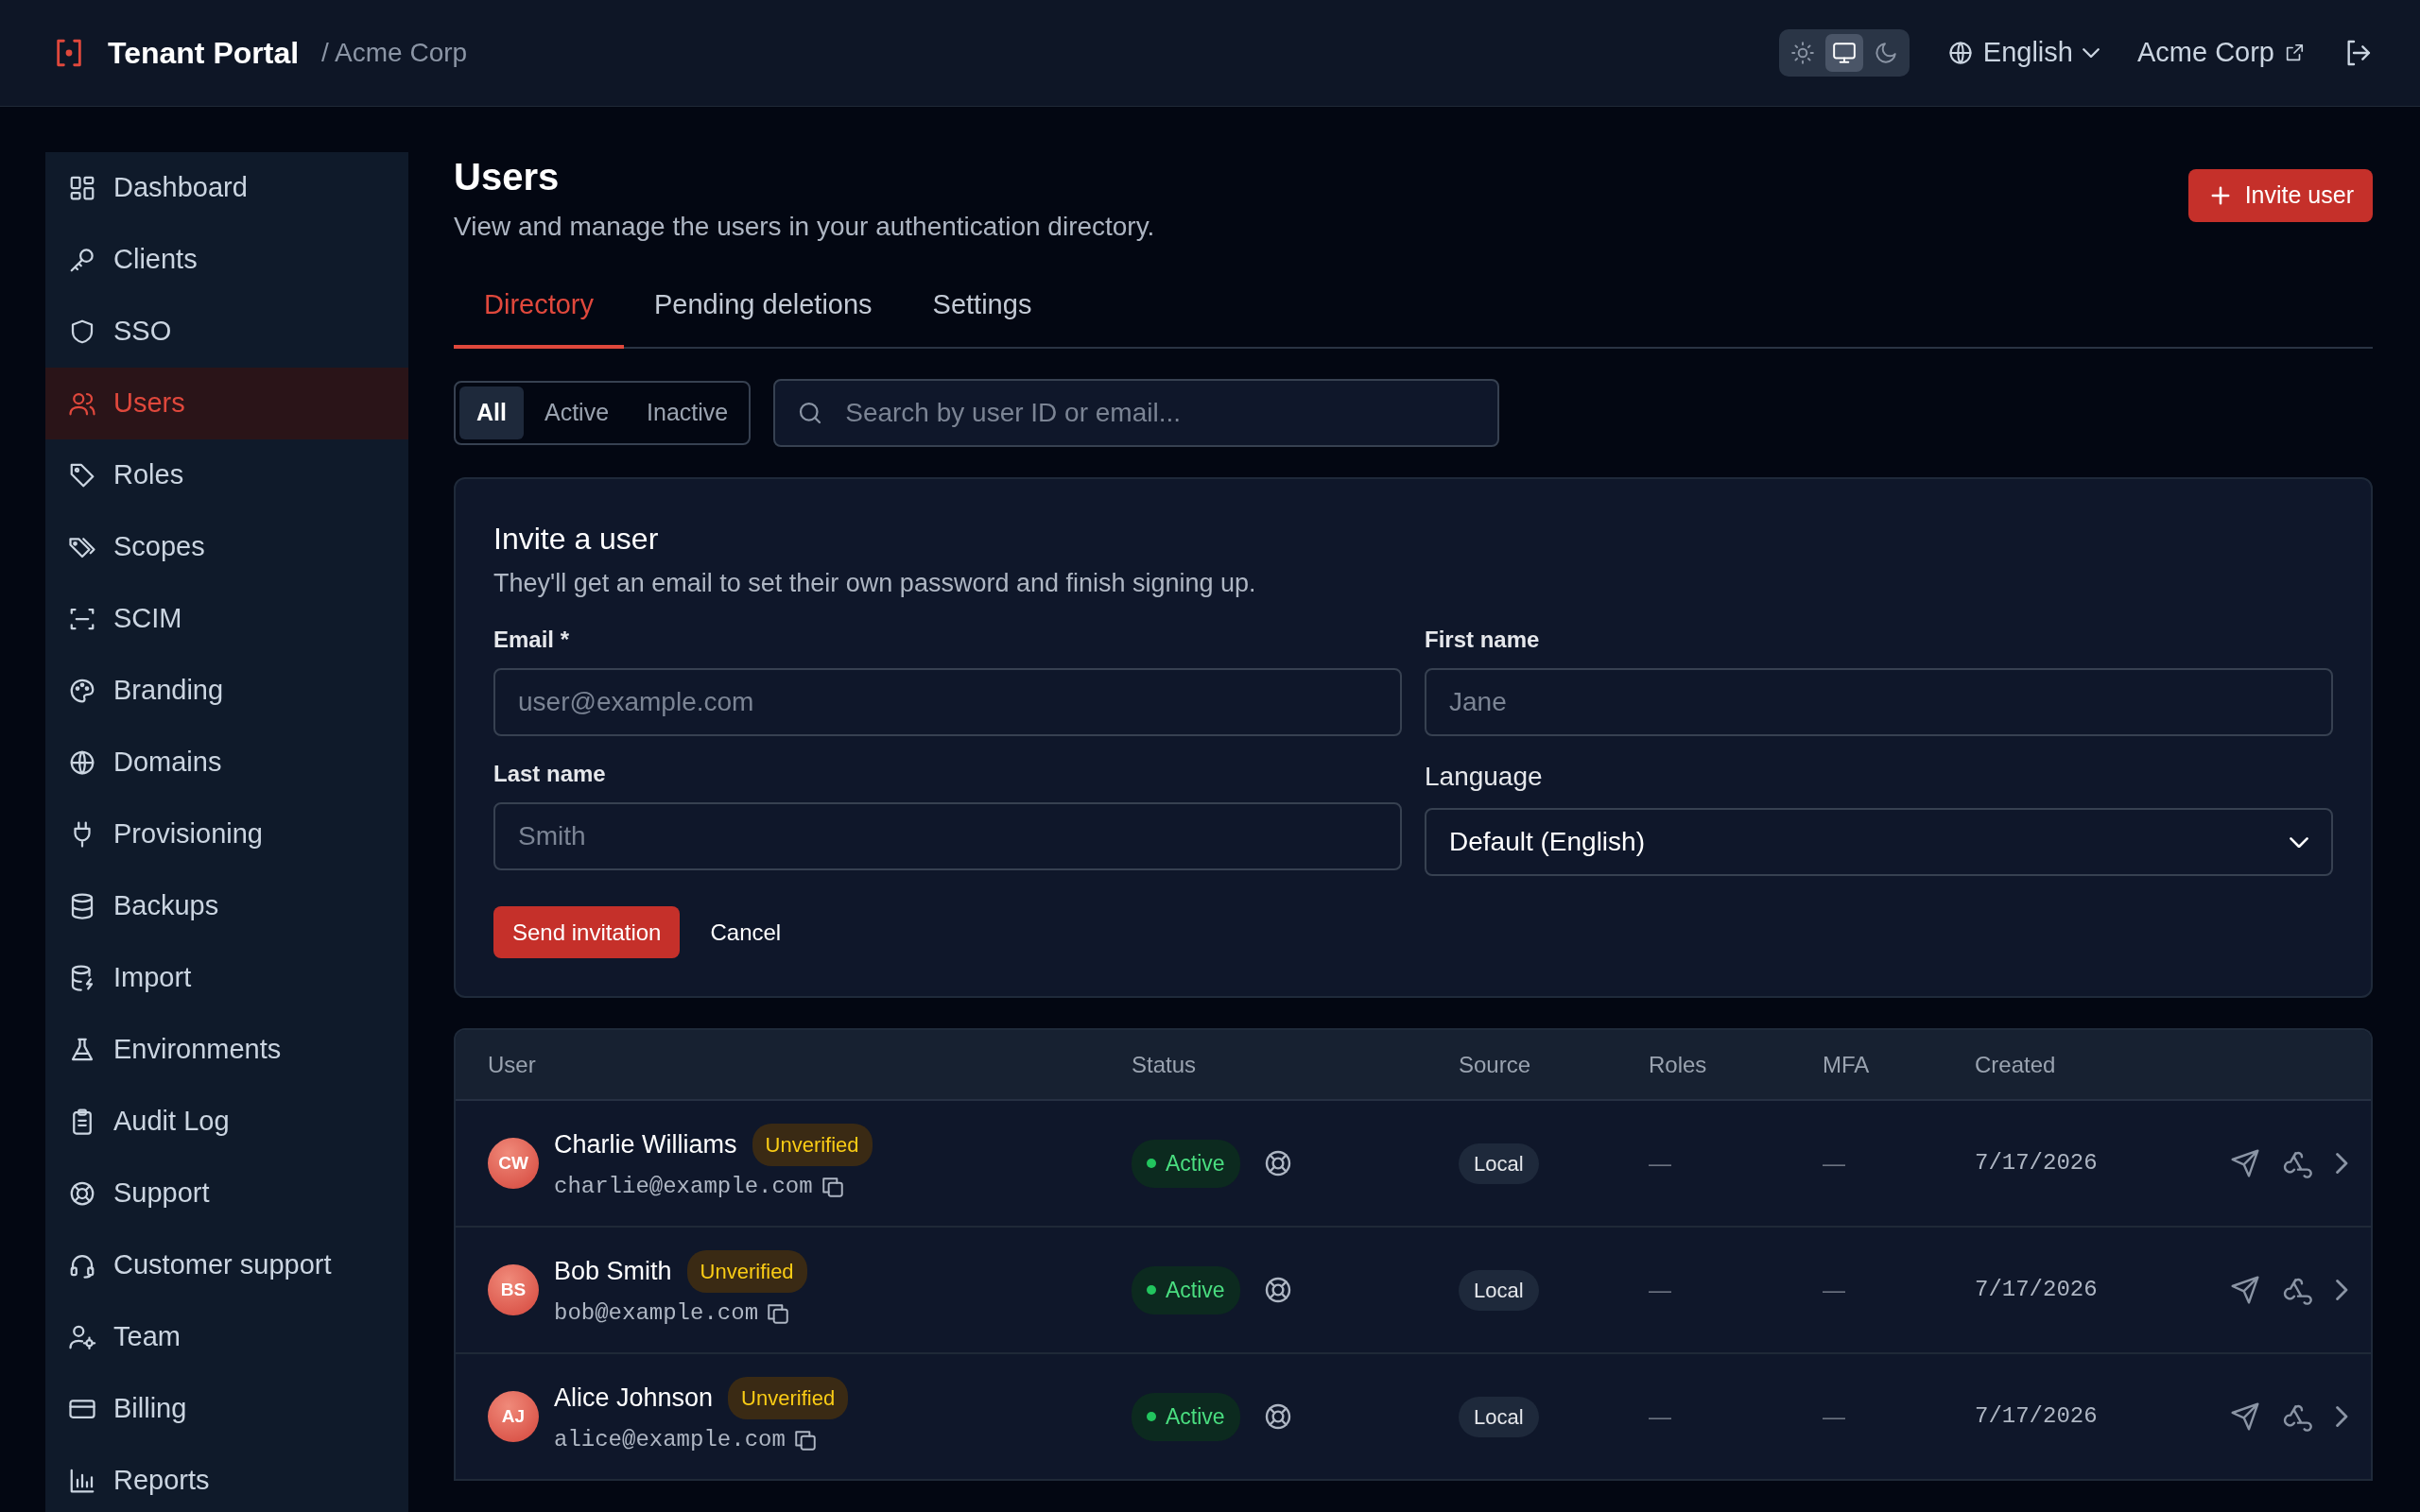  I want to click on sidebar-item: Environments, so click(226, 1050).